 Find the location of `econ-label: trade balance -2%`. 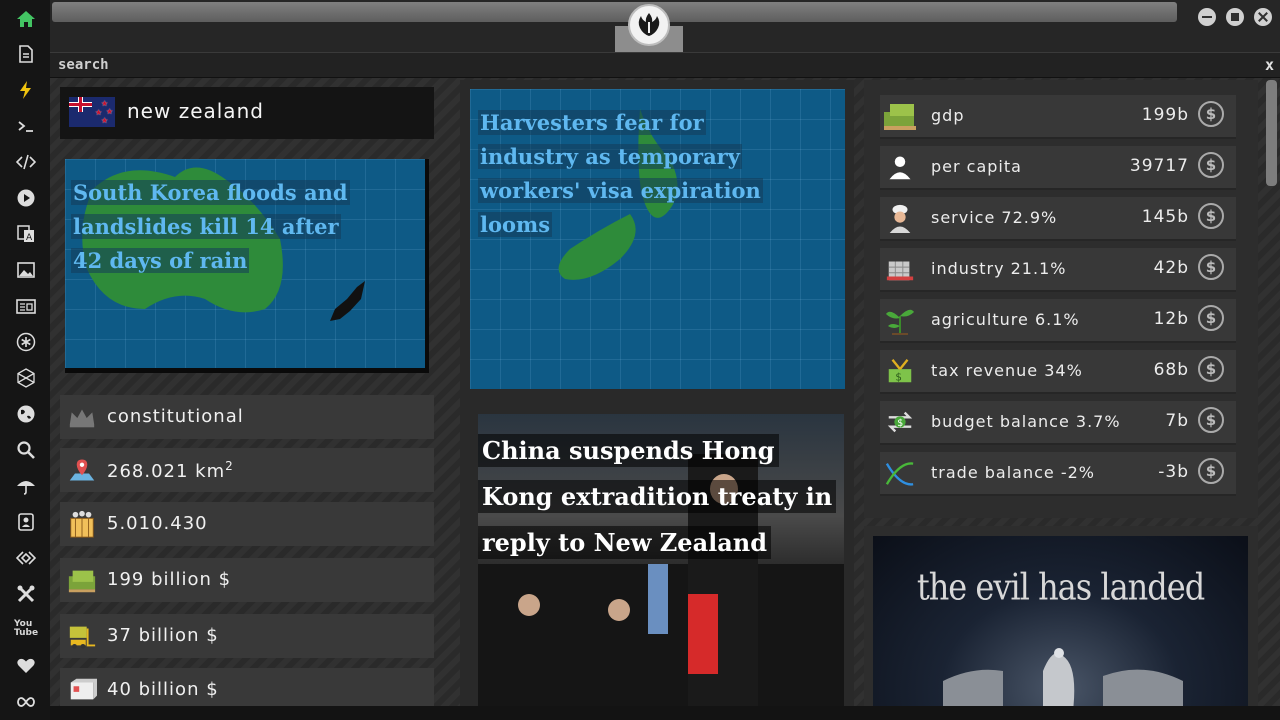

econ-label: trade balance -2% is located at coordinates (1013, 472).